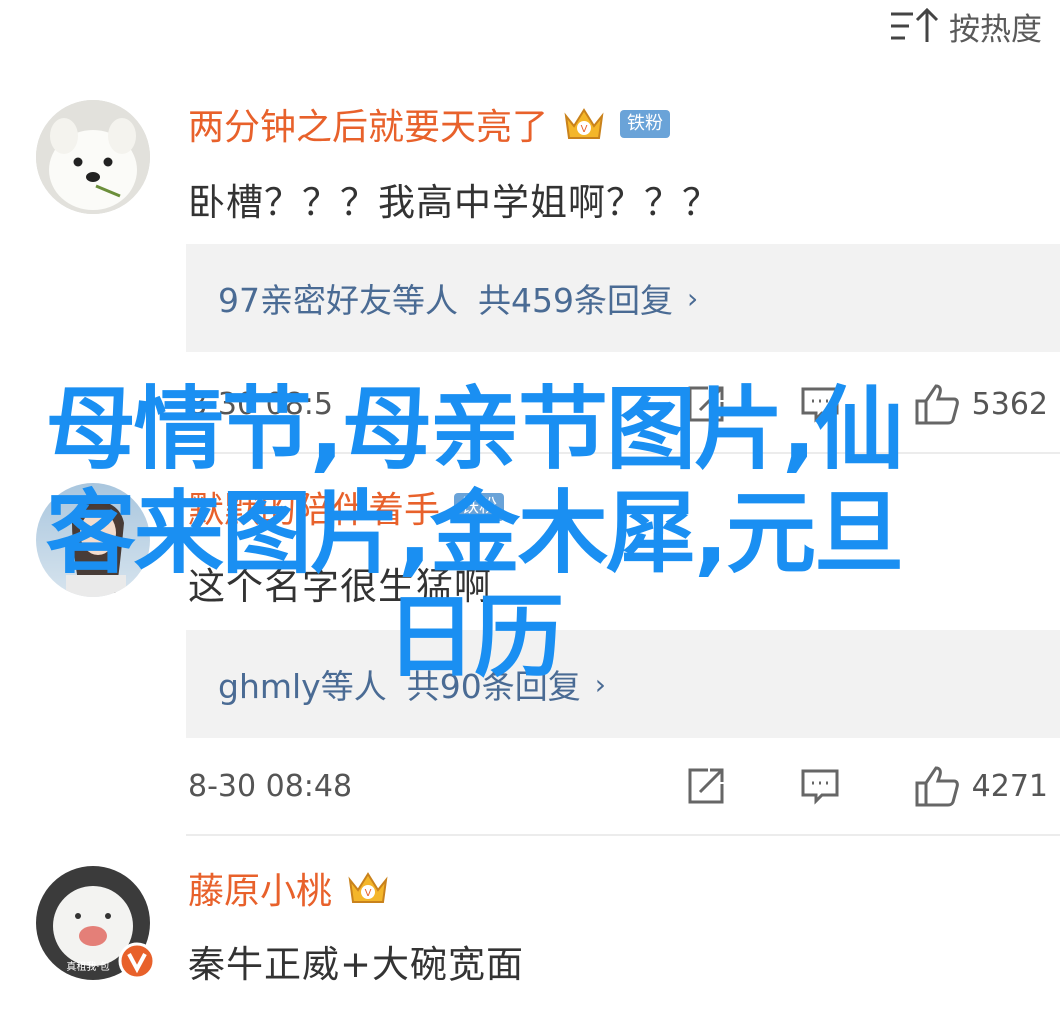 This screenshot has width=1060, height=1015. I want to click on reply-names: 97亲密好友等人, so click(338, 300).